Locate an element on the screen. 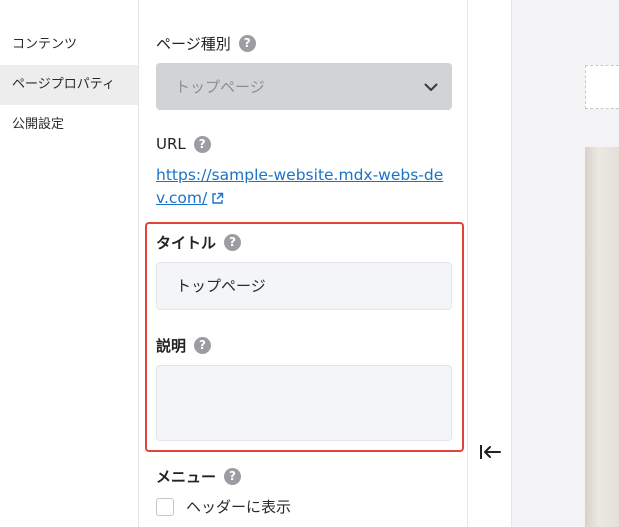 Image resolution: width=619 pixels, height=527 pixels. title-label: タイトル is located at coordinates (186, 243).